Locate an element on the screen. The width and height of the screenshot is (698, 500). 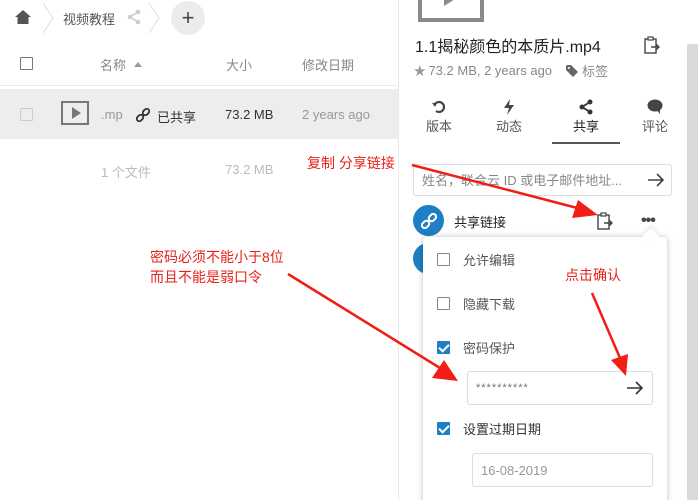
tab-label: 评论 is located at coordinates (654, 126).